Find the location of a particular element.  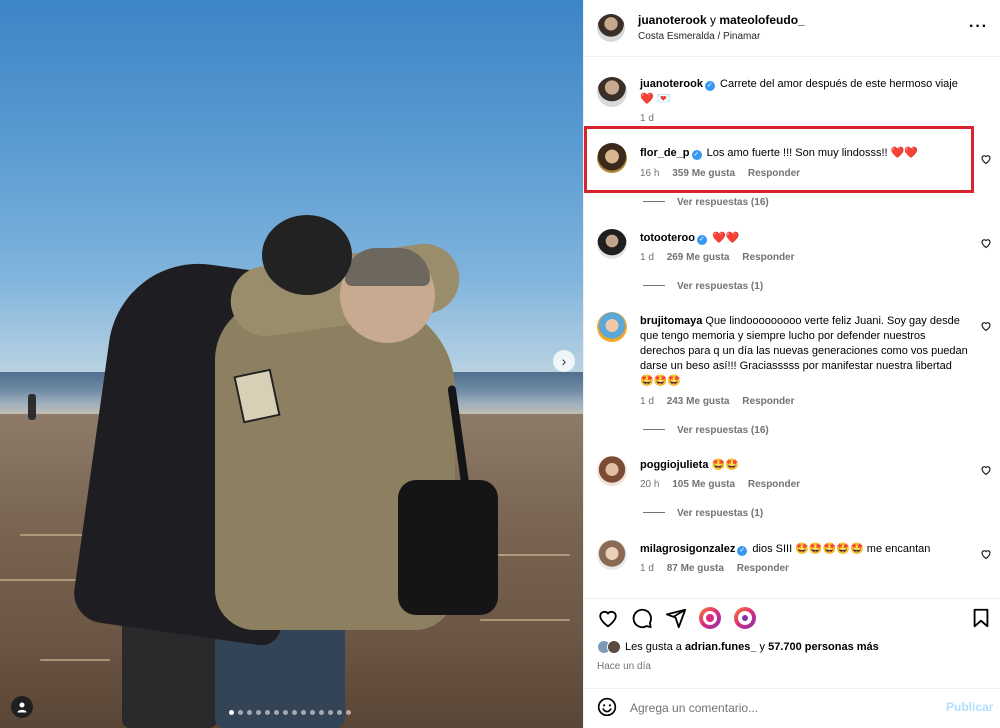

likes-others-link: 57.700 personas más is located at coordinates (823, 647).